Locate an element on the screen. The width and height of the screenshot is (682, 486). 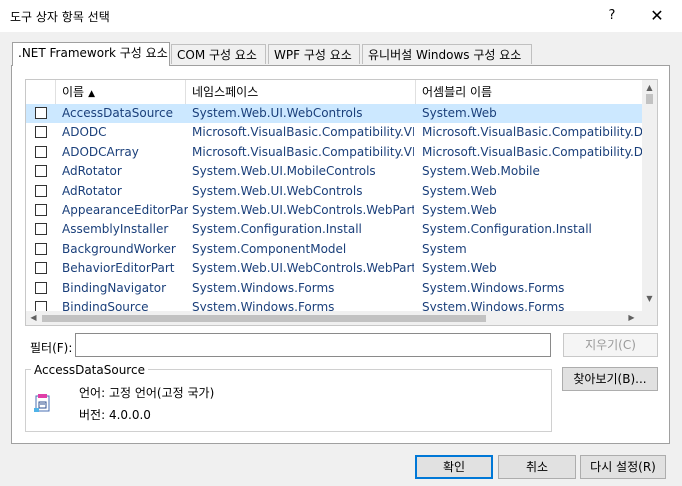
scroll-right-icon: ▶ is located at coordinates (631, 317).